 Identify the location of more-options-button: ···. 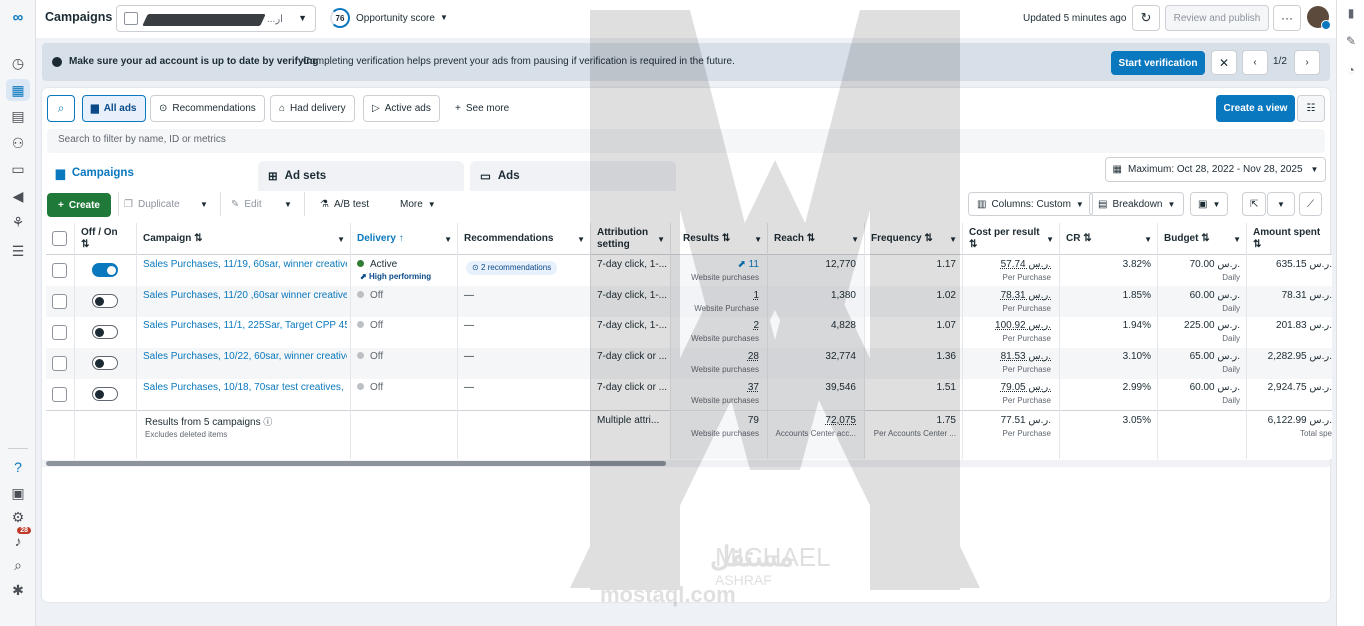
(1287, 18).